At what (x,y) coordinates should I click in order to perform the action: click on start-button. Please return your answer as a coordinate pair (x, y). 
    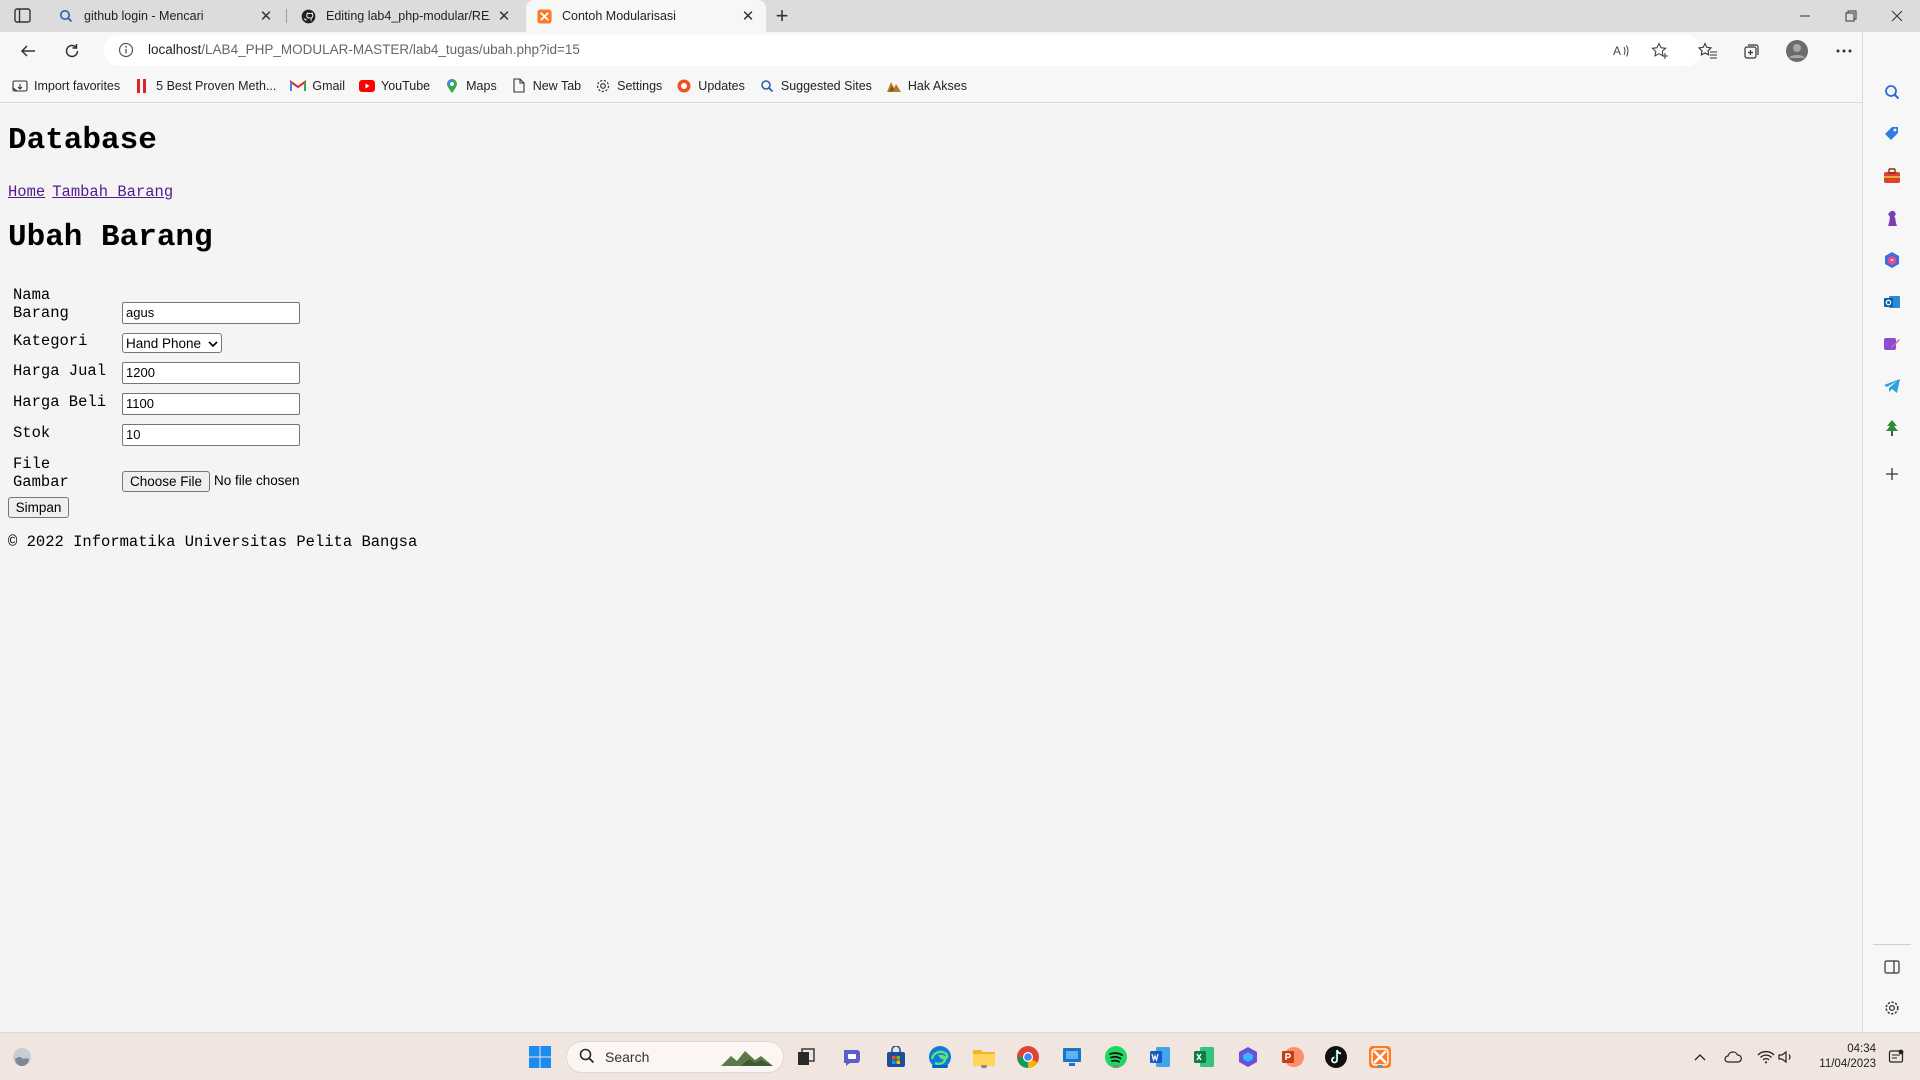
    Looking at the image, I should click on (540, 1057).